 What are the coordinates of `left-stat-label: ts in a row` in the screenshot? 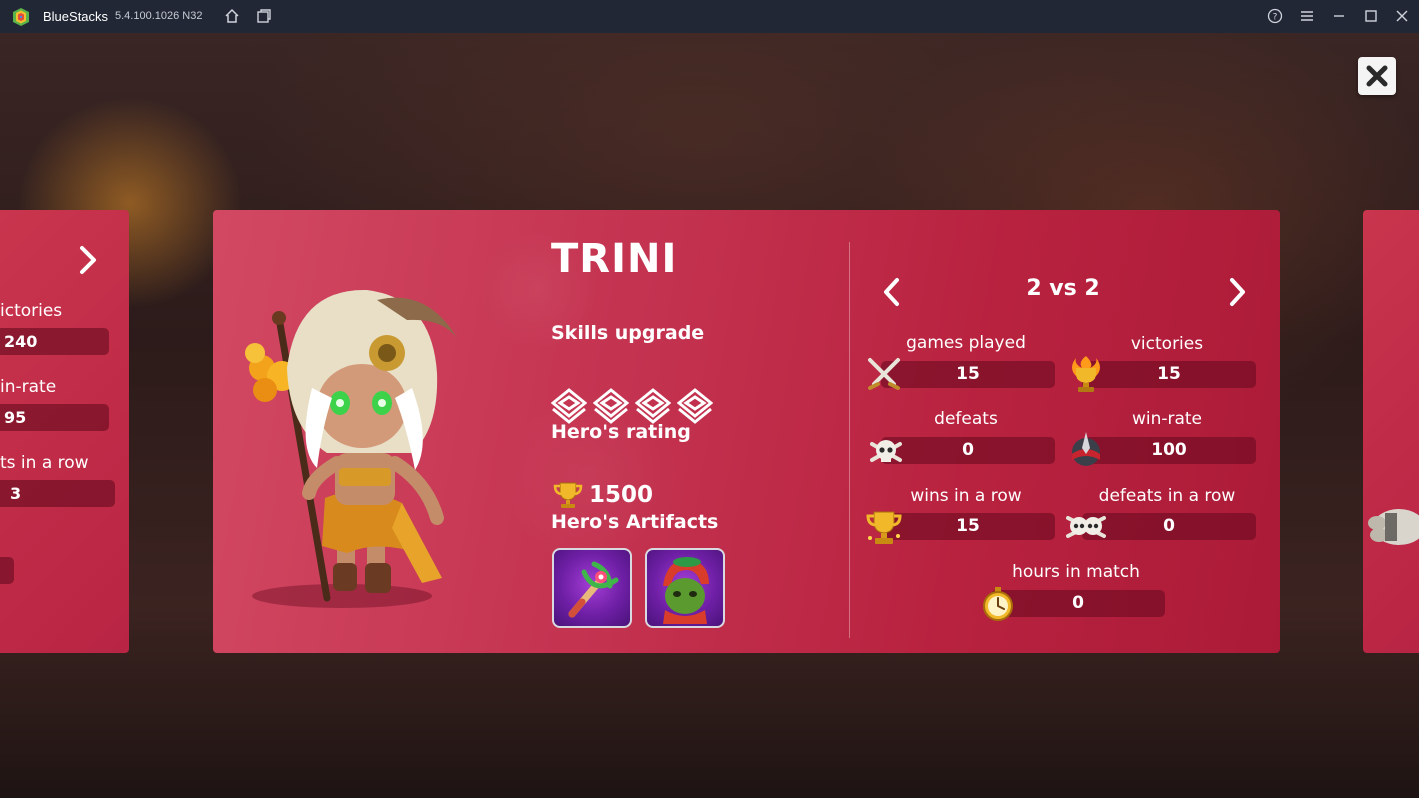 It's located at (44, 463).